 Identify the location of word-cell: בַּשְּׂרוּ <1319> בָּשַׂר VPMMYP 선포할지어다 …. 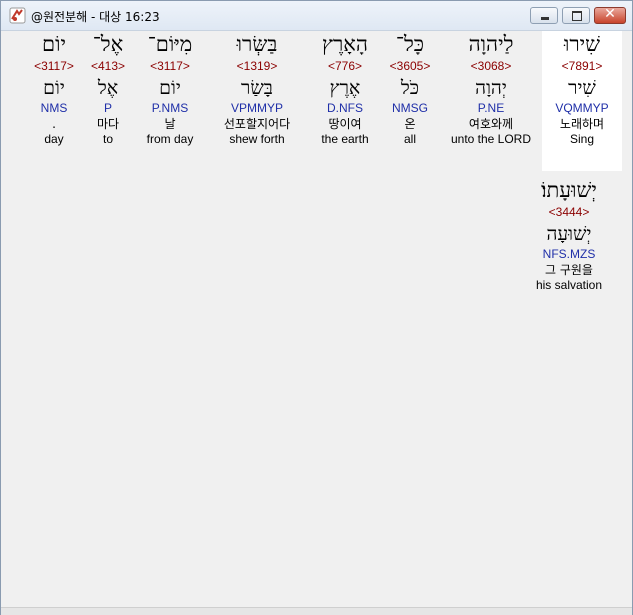
(257, 89).